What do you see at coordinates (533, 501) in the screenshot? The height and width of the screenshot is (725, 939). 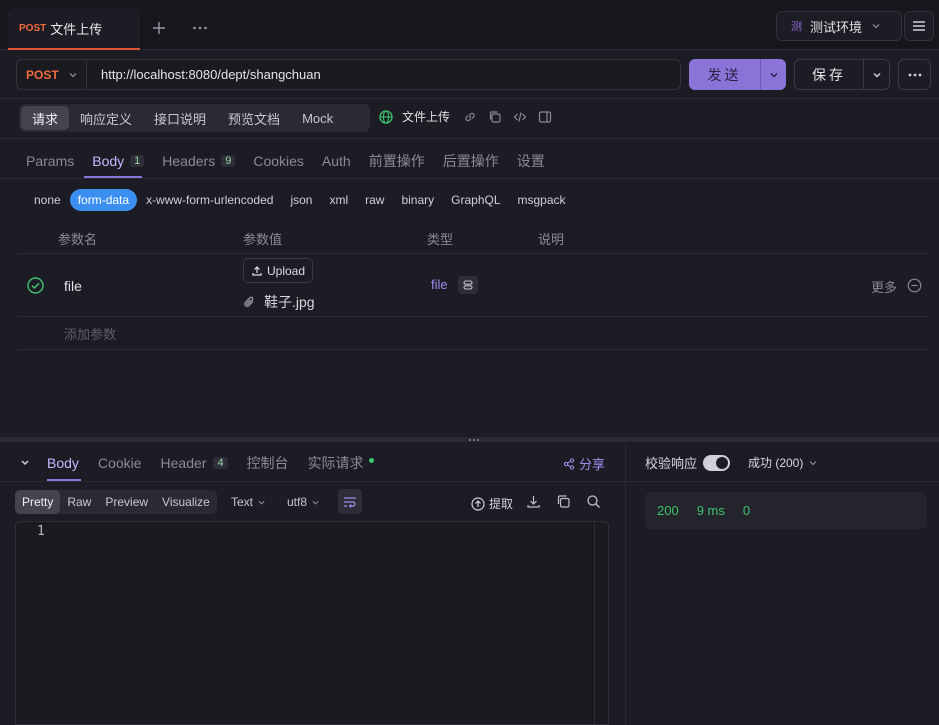 I see `download-icon` at bounding box center [533, 501].